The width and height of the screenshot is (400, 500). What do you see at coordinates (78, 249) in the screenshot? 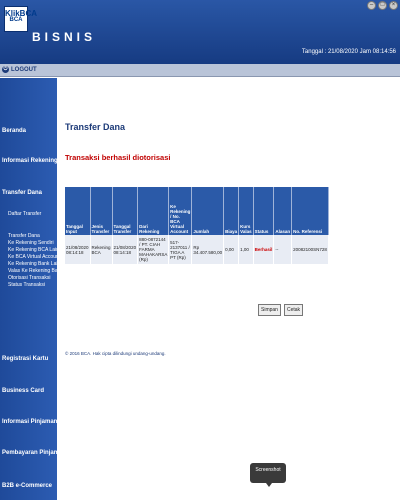
I see `cell-tanggal-input: 21/08/2020 08:14:18` at bounding box center [78, 249].